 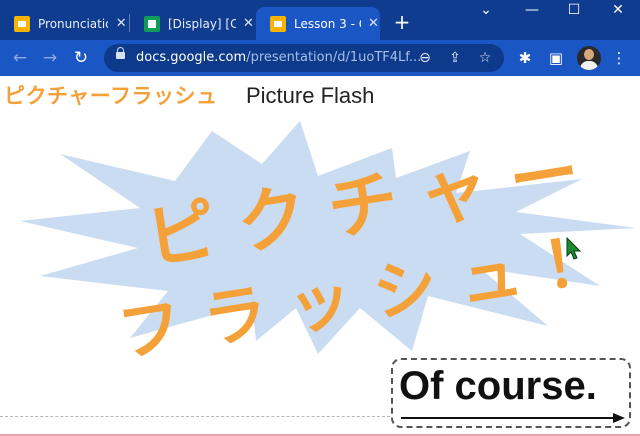 I want to click on tab-title: Pronunciation, so click(x=73, y=23).